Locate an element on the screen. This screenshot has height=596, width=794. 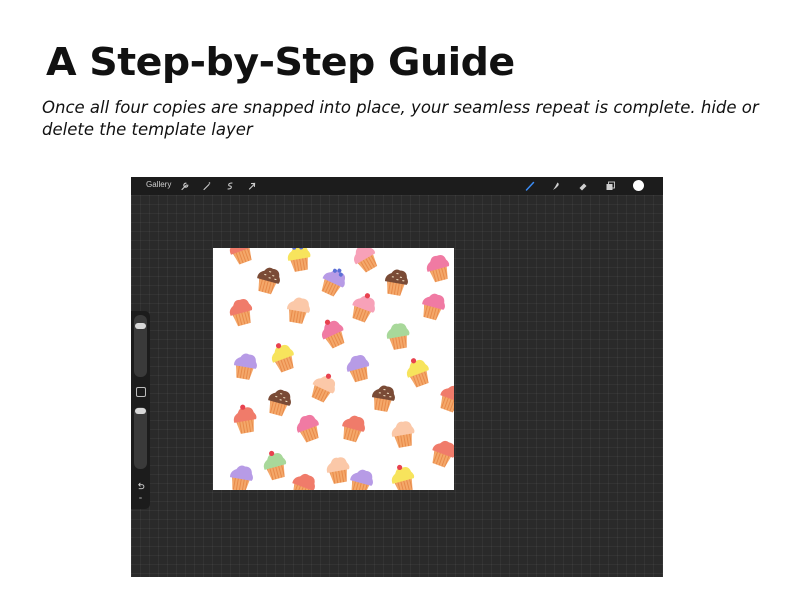
layers-icon is located at coordinates (610, 186).